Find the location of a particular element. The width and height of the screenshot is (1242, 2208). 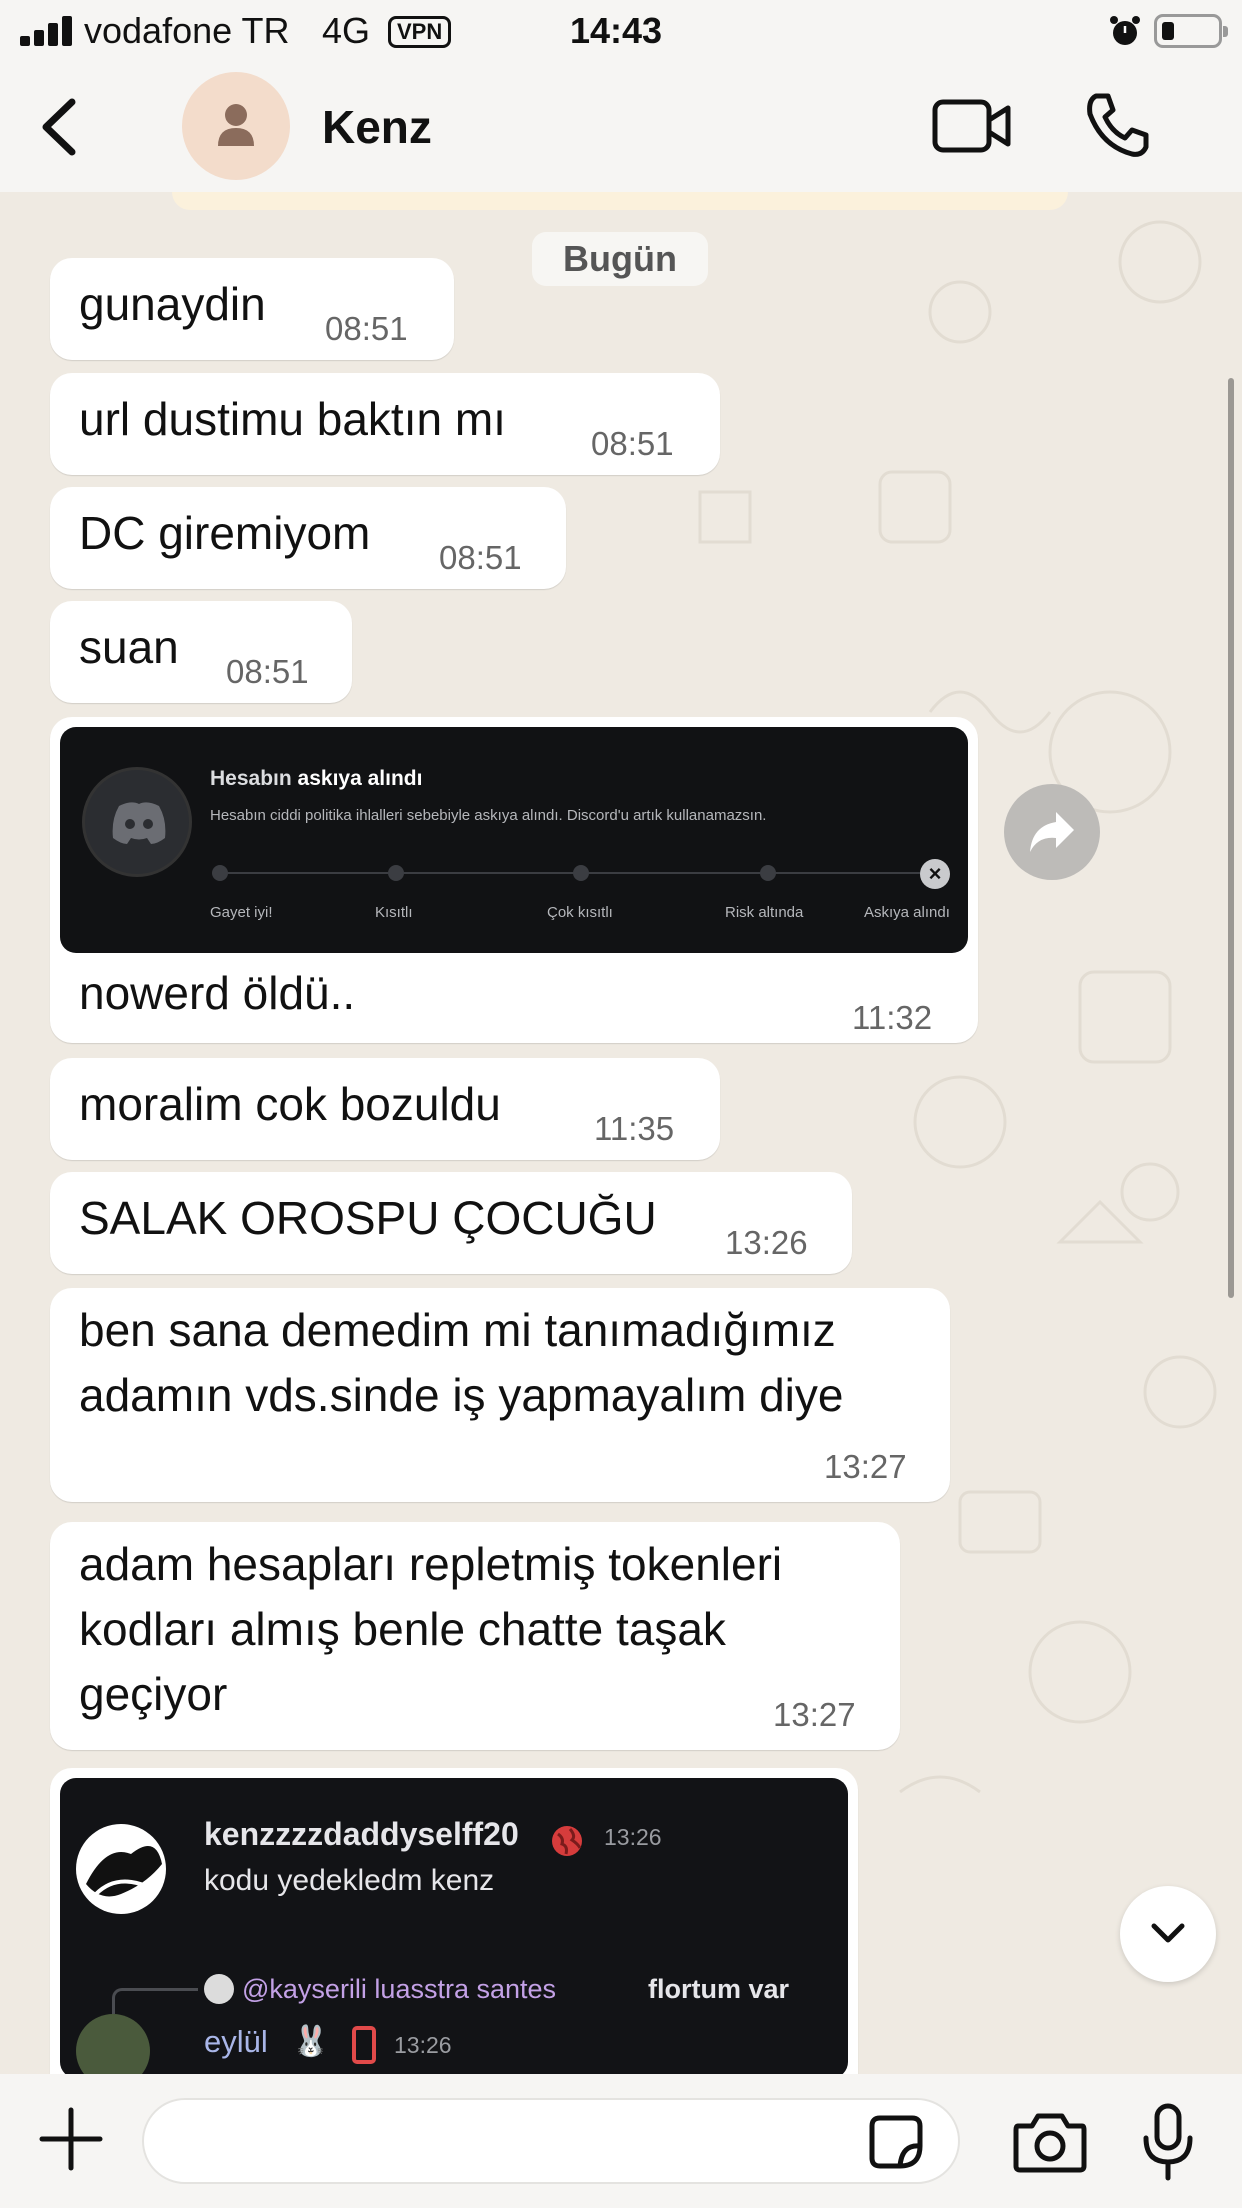

step-label: Kısıtlı is located at coordinates (394, 912).